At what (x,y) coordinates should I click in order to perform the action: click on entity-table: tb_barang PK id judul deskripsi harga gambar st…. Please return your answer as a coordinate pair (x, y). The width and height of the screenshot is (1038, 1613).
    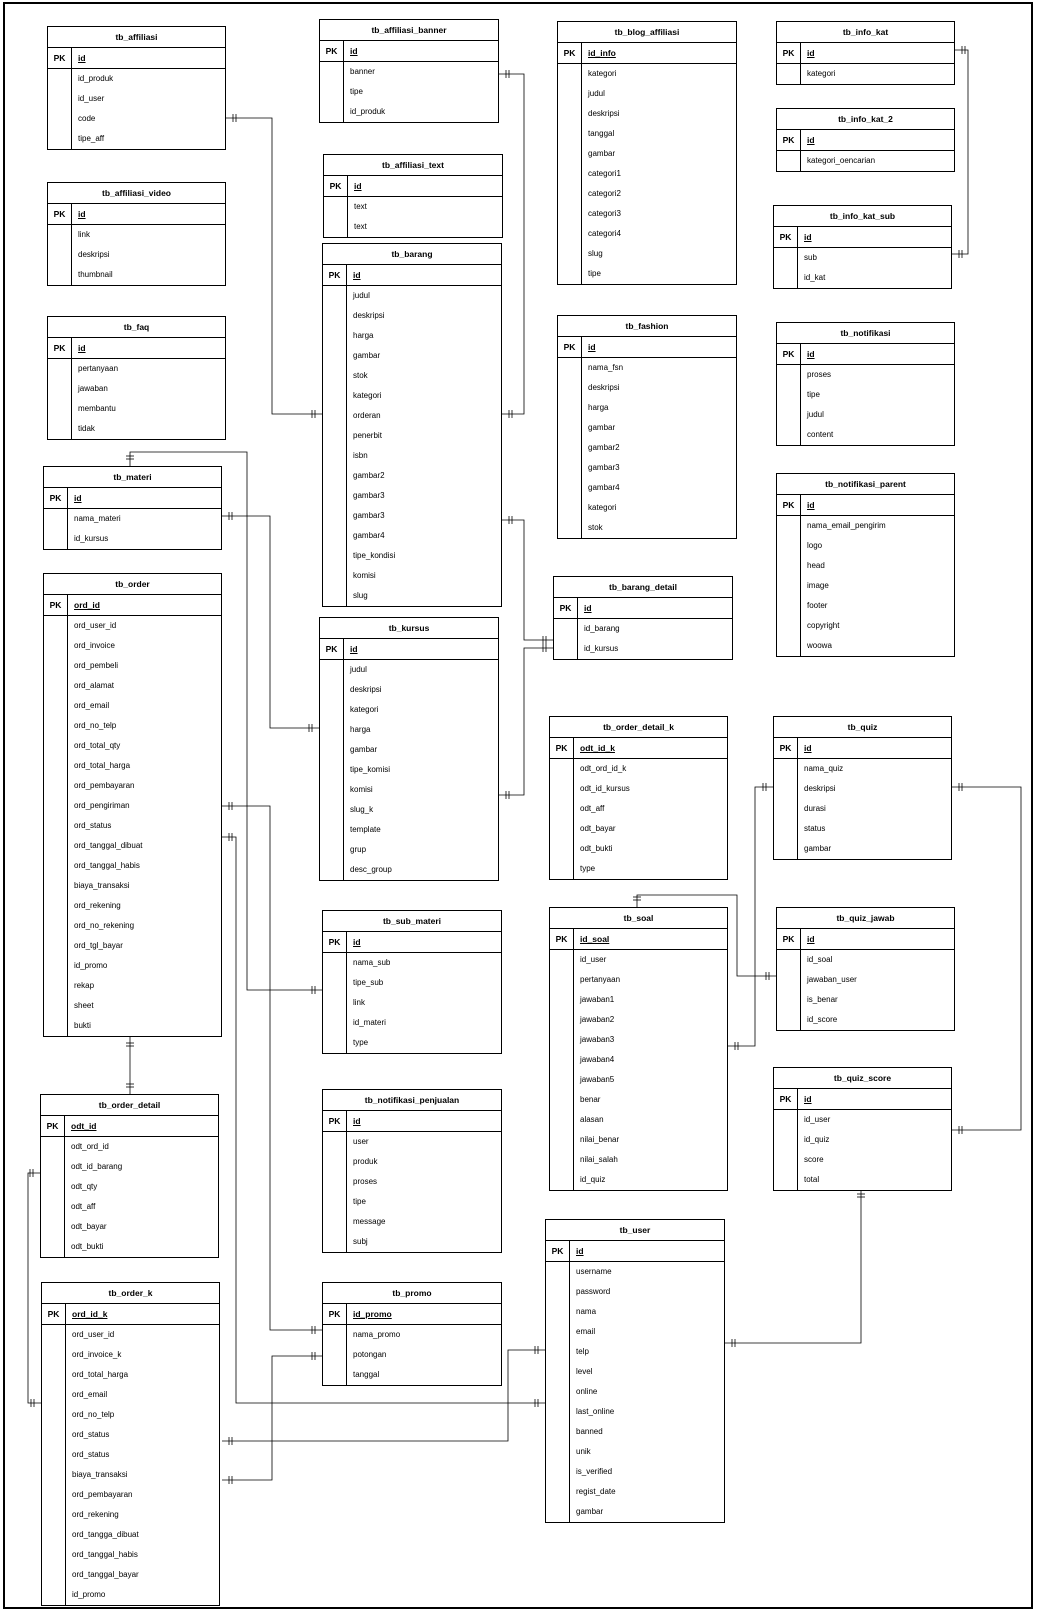
    Looking at the image, I should click on (412, 425).